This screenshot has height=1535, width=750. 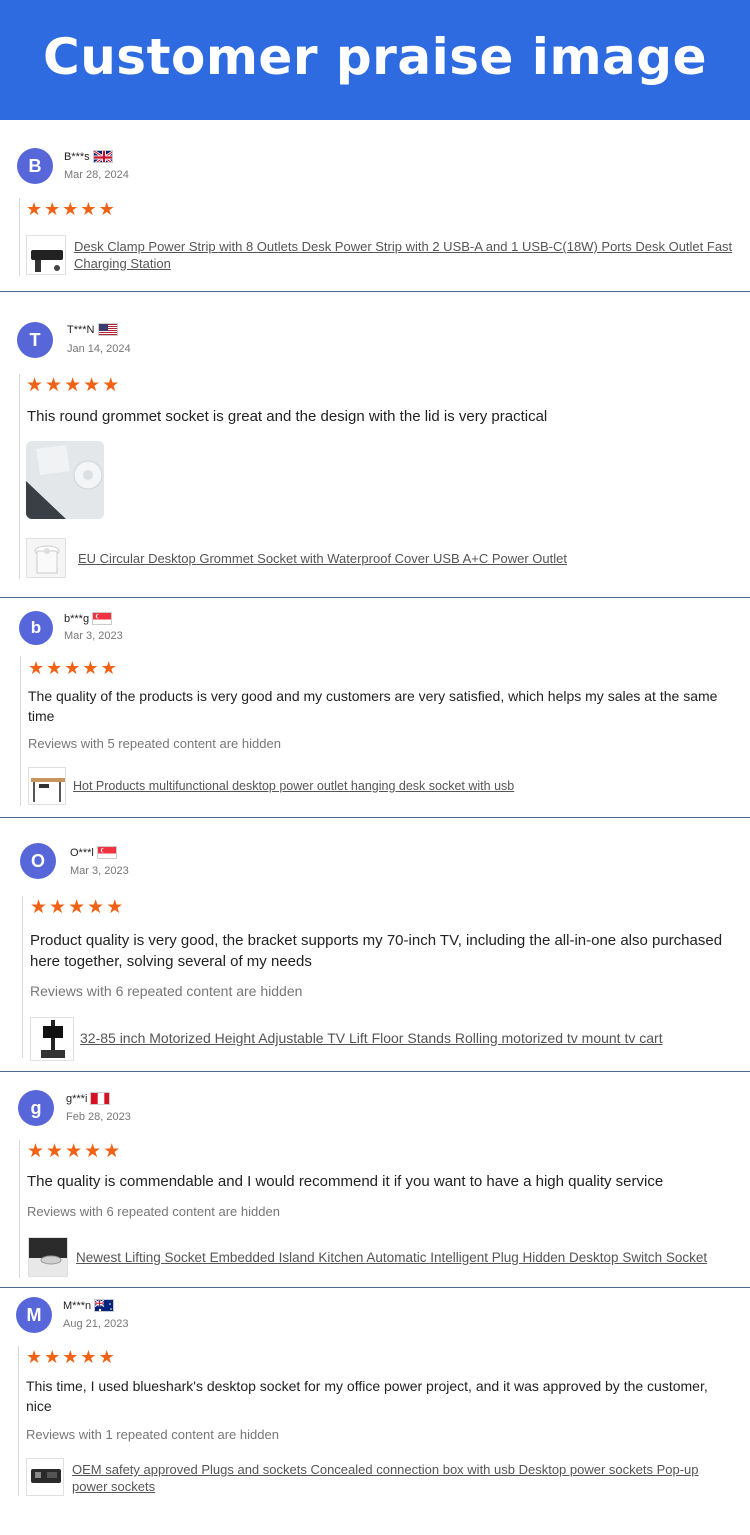 What do you see at coordinates (96, 1324) in the screenshot?
I see `review-date: Aug 21, 2023` at bounding box center [96, 1324].